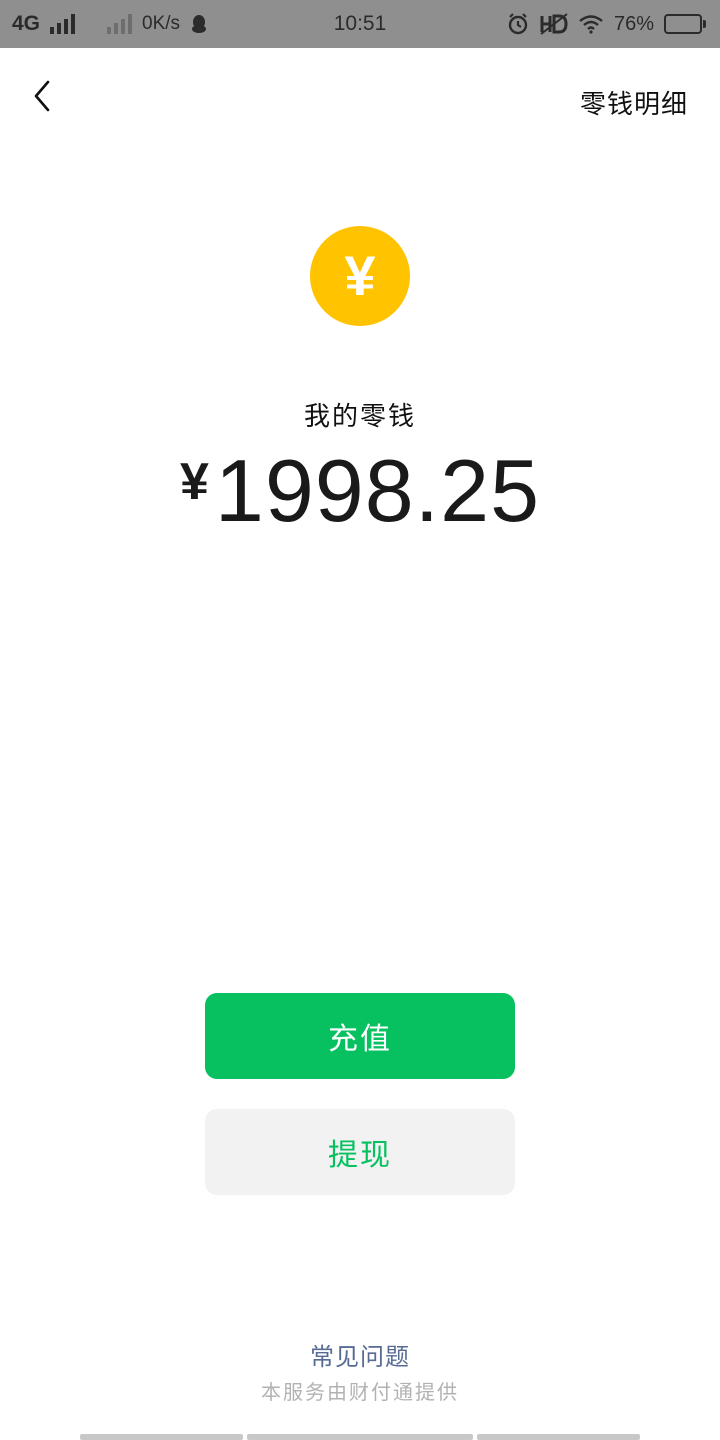 Image resolution: width=720 pixels, height=1440 pixels. What do you see at coordinates (360, 24) in the screenshot?
I see `status-bar: 4G 0K/s 10:51 76%` at bounding box center [360, 24].